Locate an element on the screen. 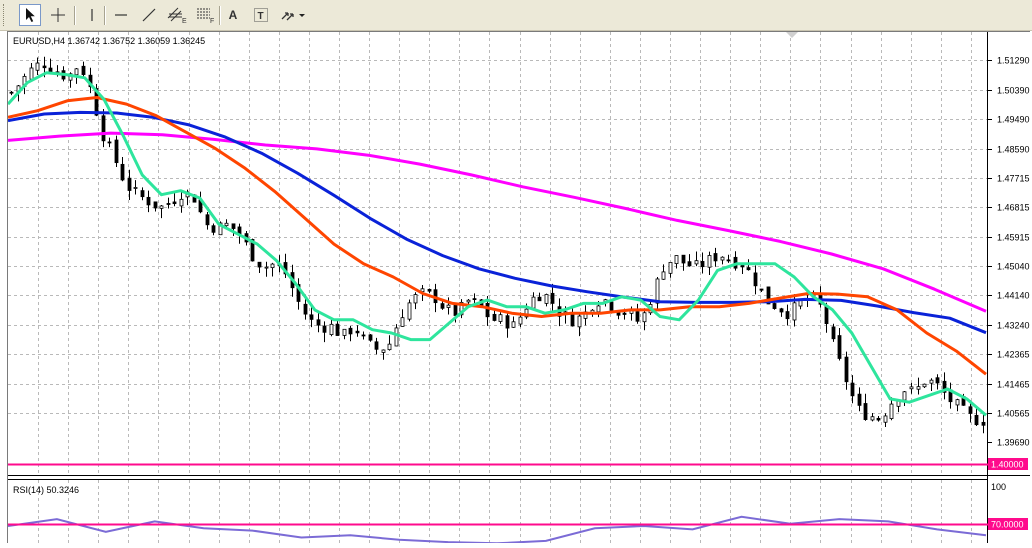 The image size is (1032, 548). svg-text: E is located at coordinates (184, 21).